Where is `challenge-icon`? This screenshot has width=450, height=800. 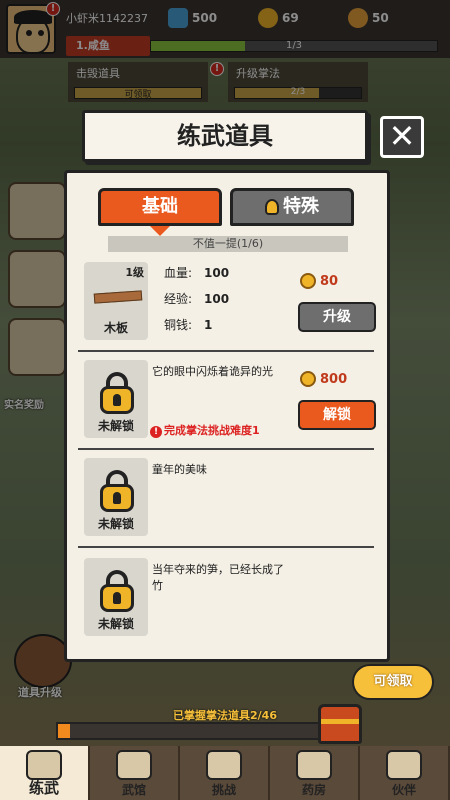
challenge-icon is located at coordinates (224, 765).